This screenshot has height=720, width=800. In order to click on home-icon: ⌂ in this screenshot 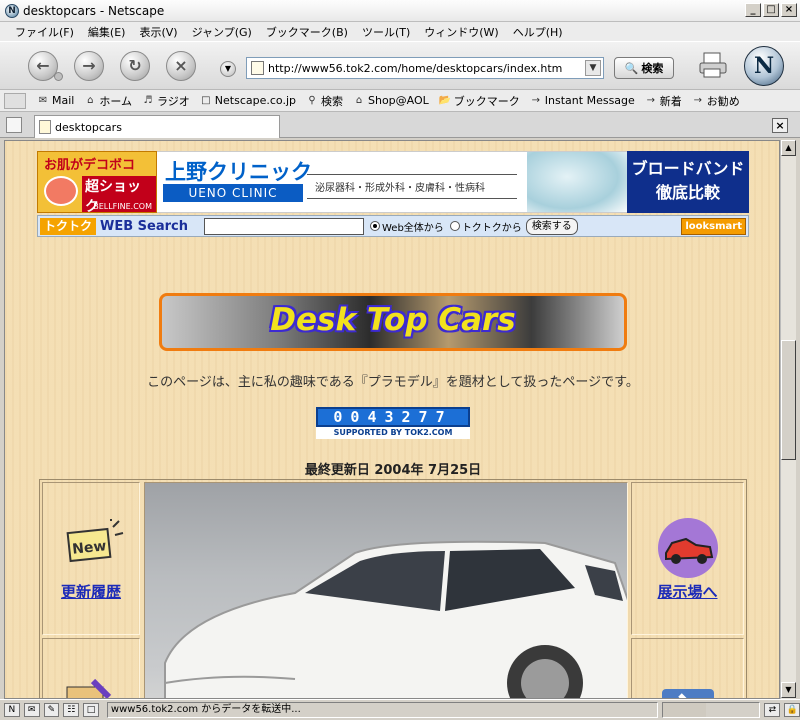, I will do `click(90, 100)`.